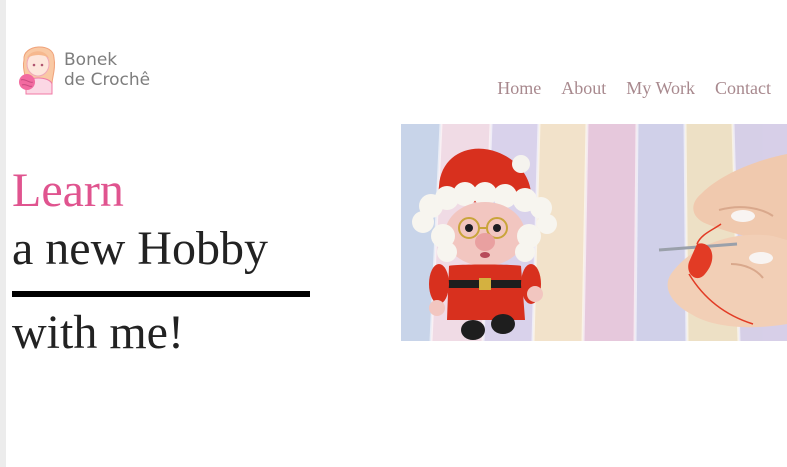 The height and width of the screenshot is (467, 787). What do you see at coordinates (161, 294) in the screenshot?
I see `hero-divider` at bounding box center [161, 294].